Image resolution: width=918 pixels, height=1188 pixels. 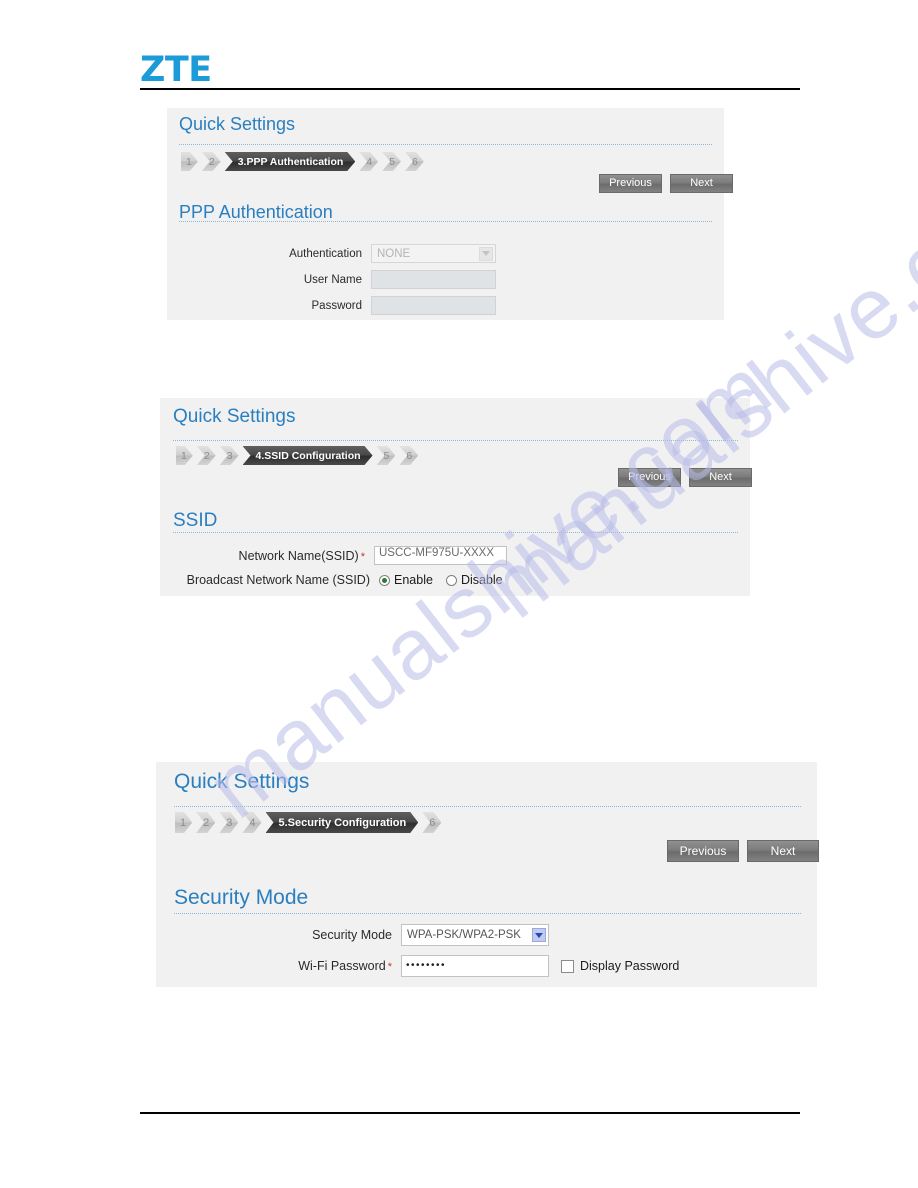 I want to click on password-input, so click(x=433, y=305).